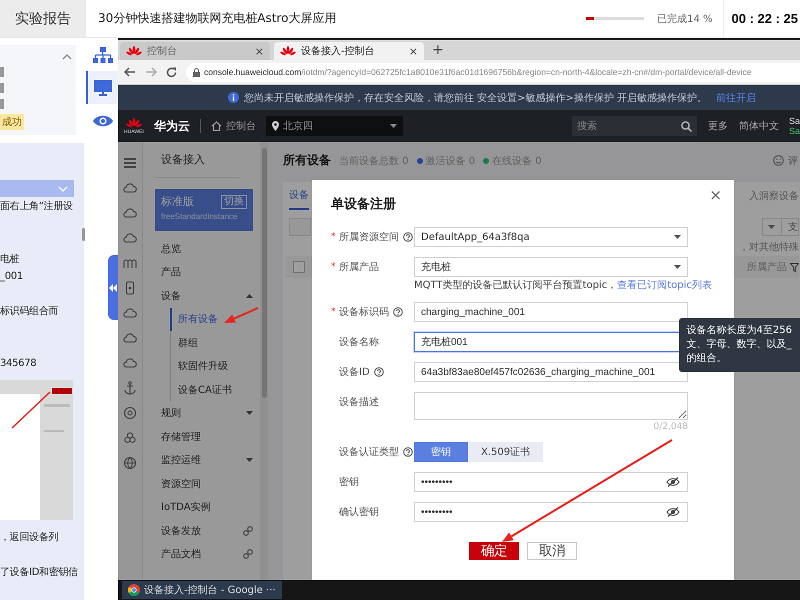  Describe the element at coordinates (359, 512) in the screenshot. I see `field-label: 确认密钥` at that location.